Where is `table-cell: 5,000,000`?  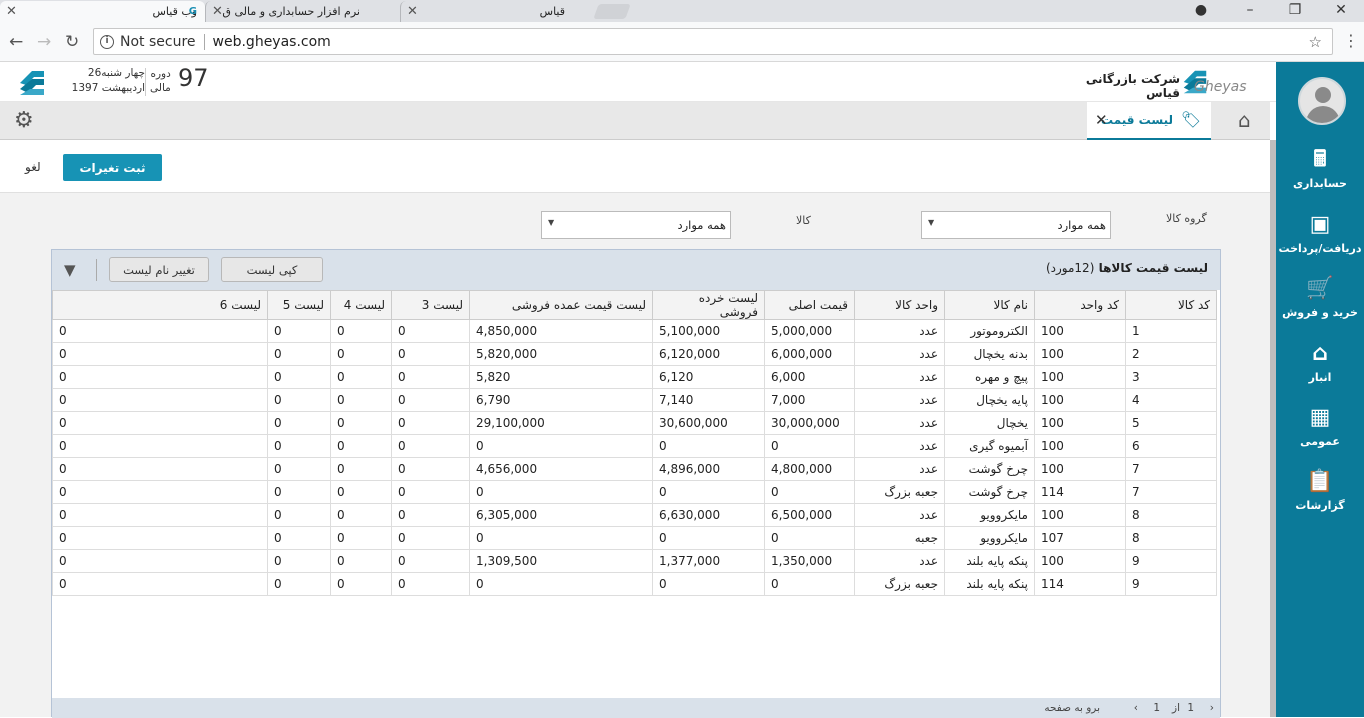
table-cell: 5,000,000 is located at coordinates (809, 331).